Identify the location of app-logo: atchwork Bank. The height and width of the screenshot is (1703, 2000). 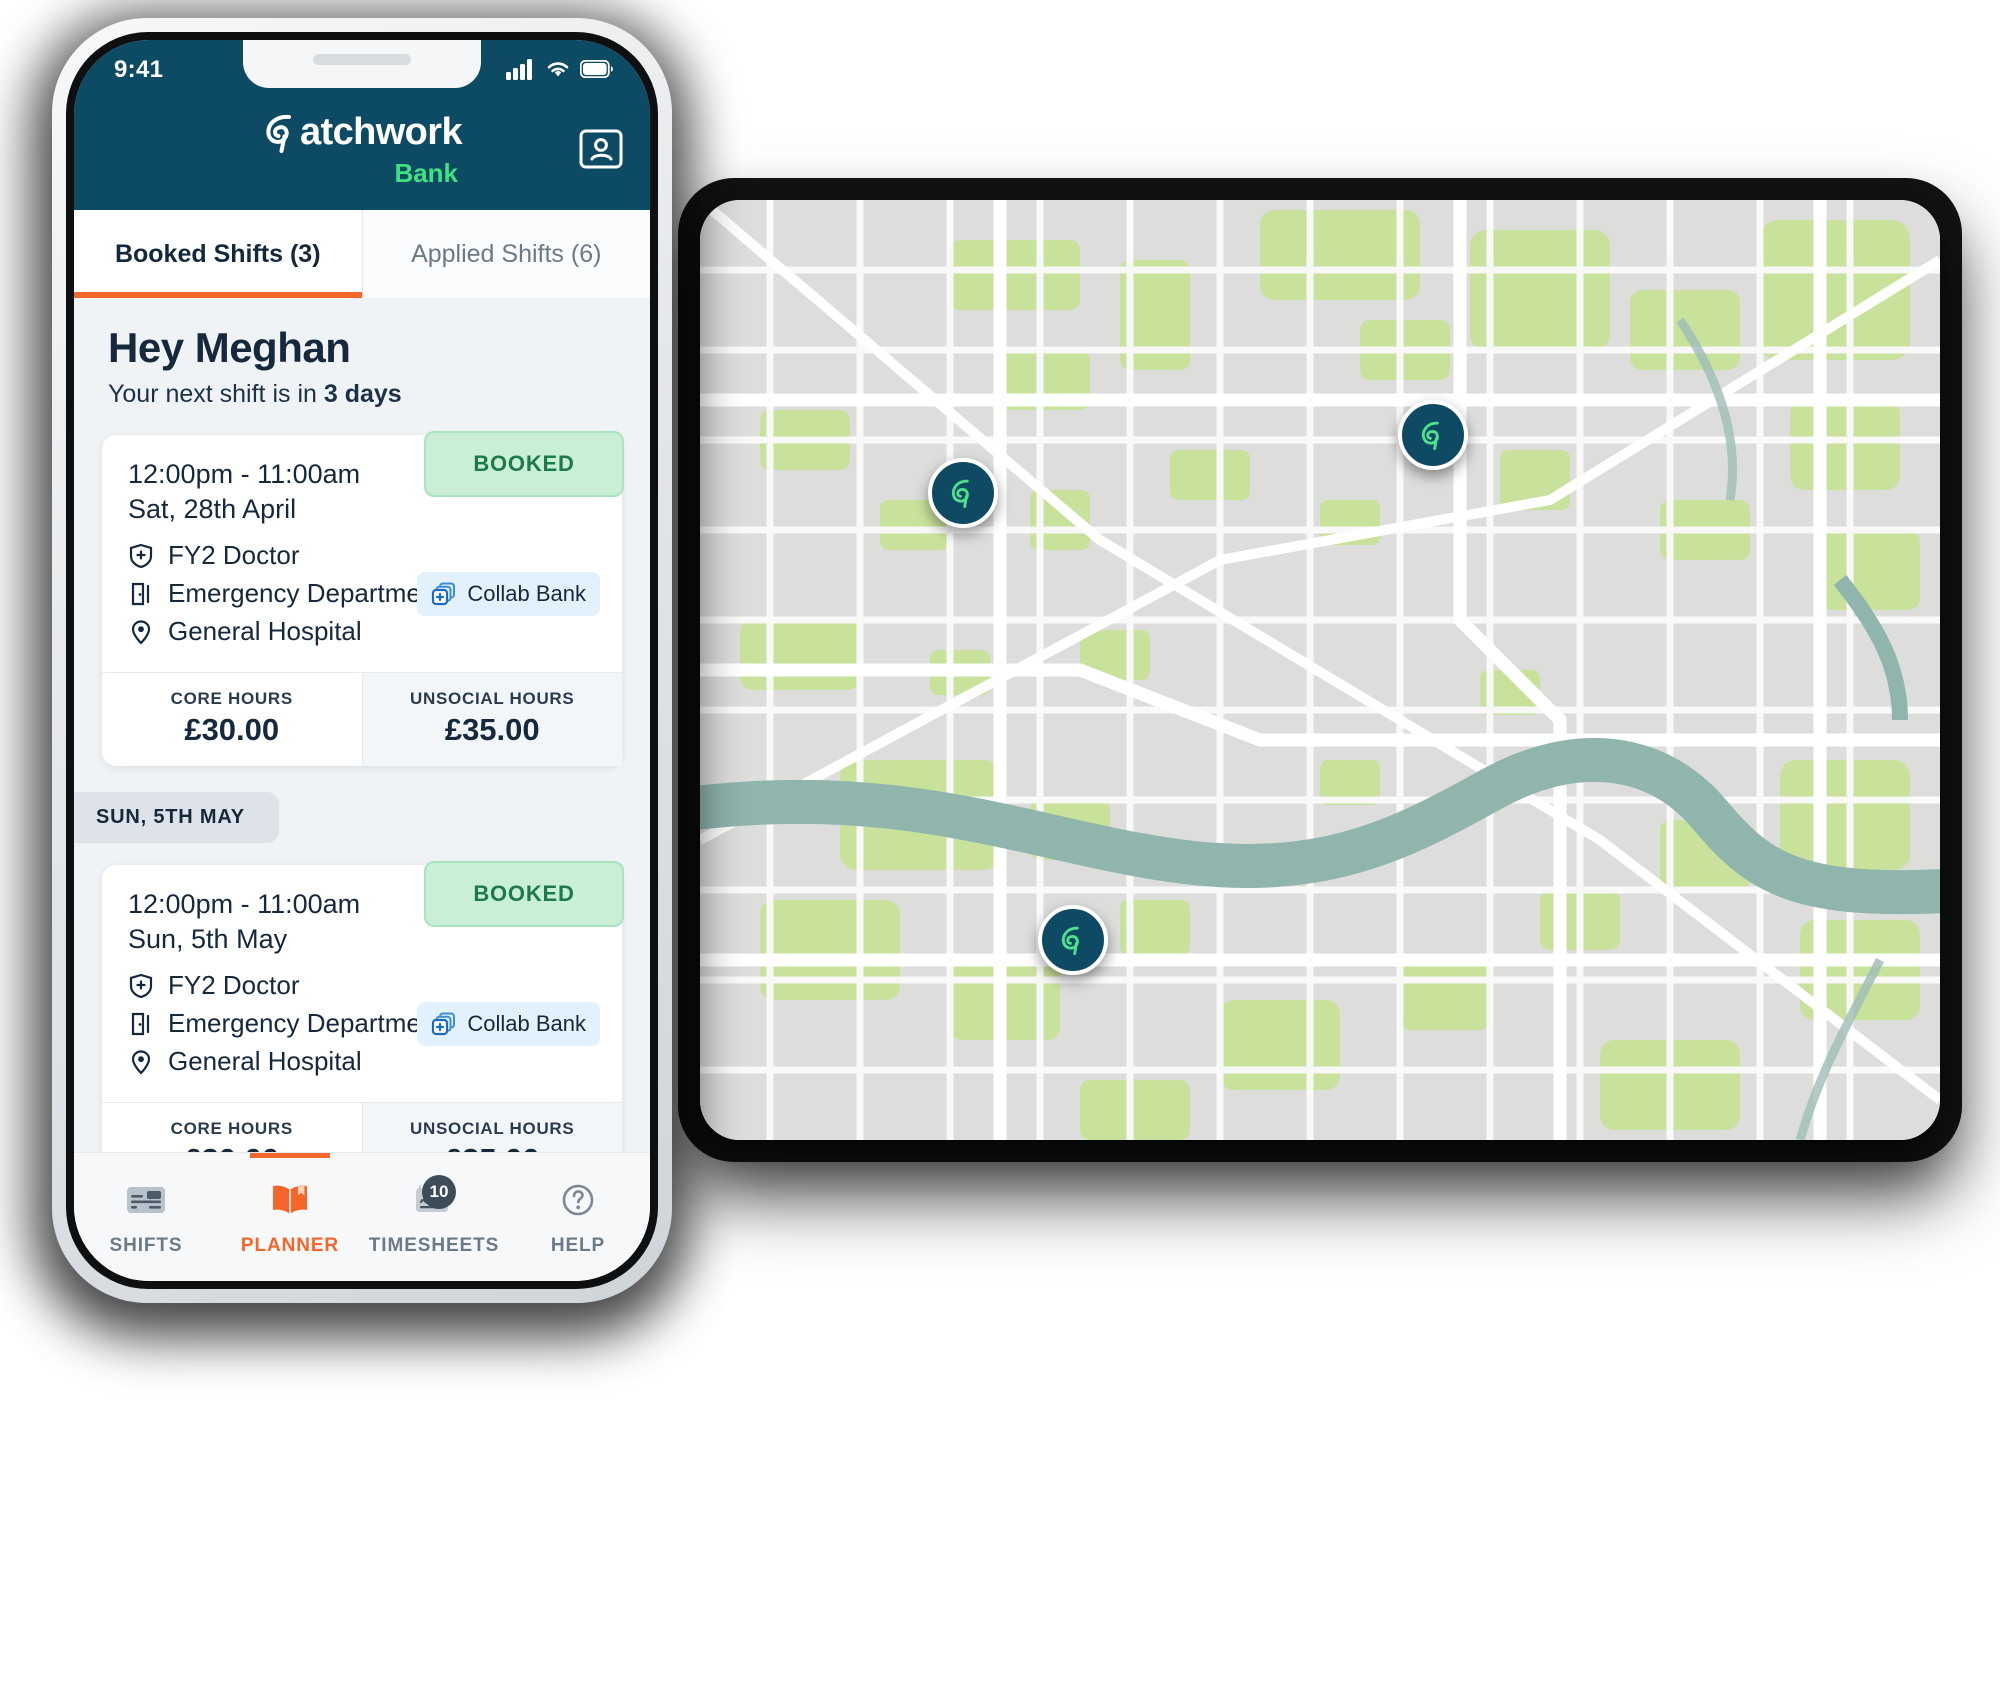
(362, 149).